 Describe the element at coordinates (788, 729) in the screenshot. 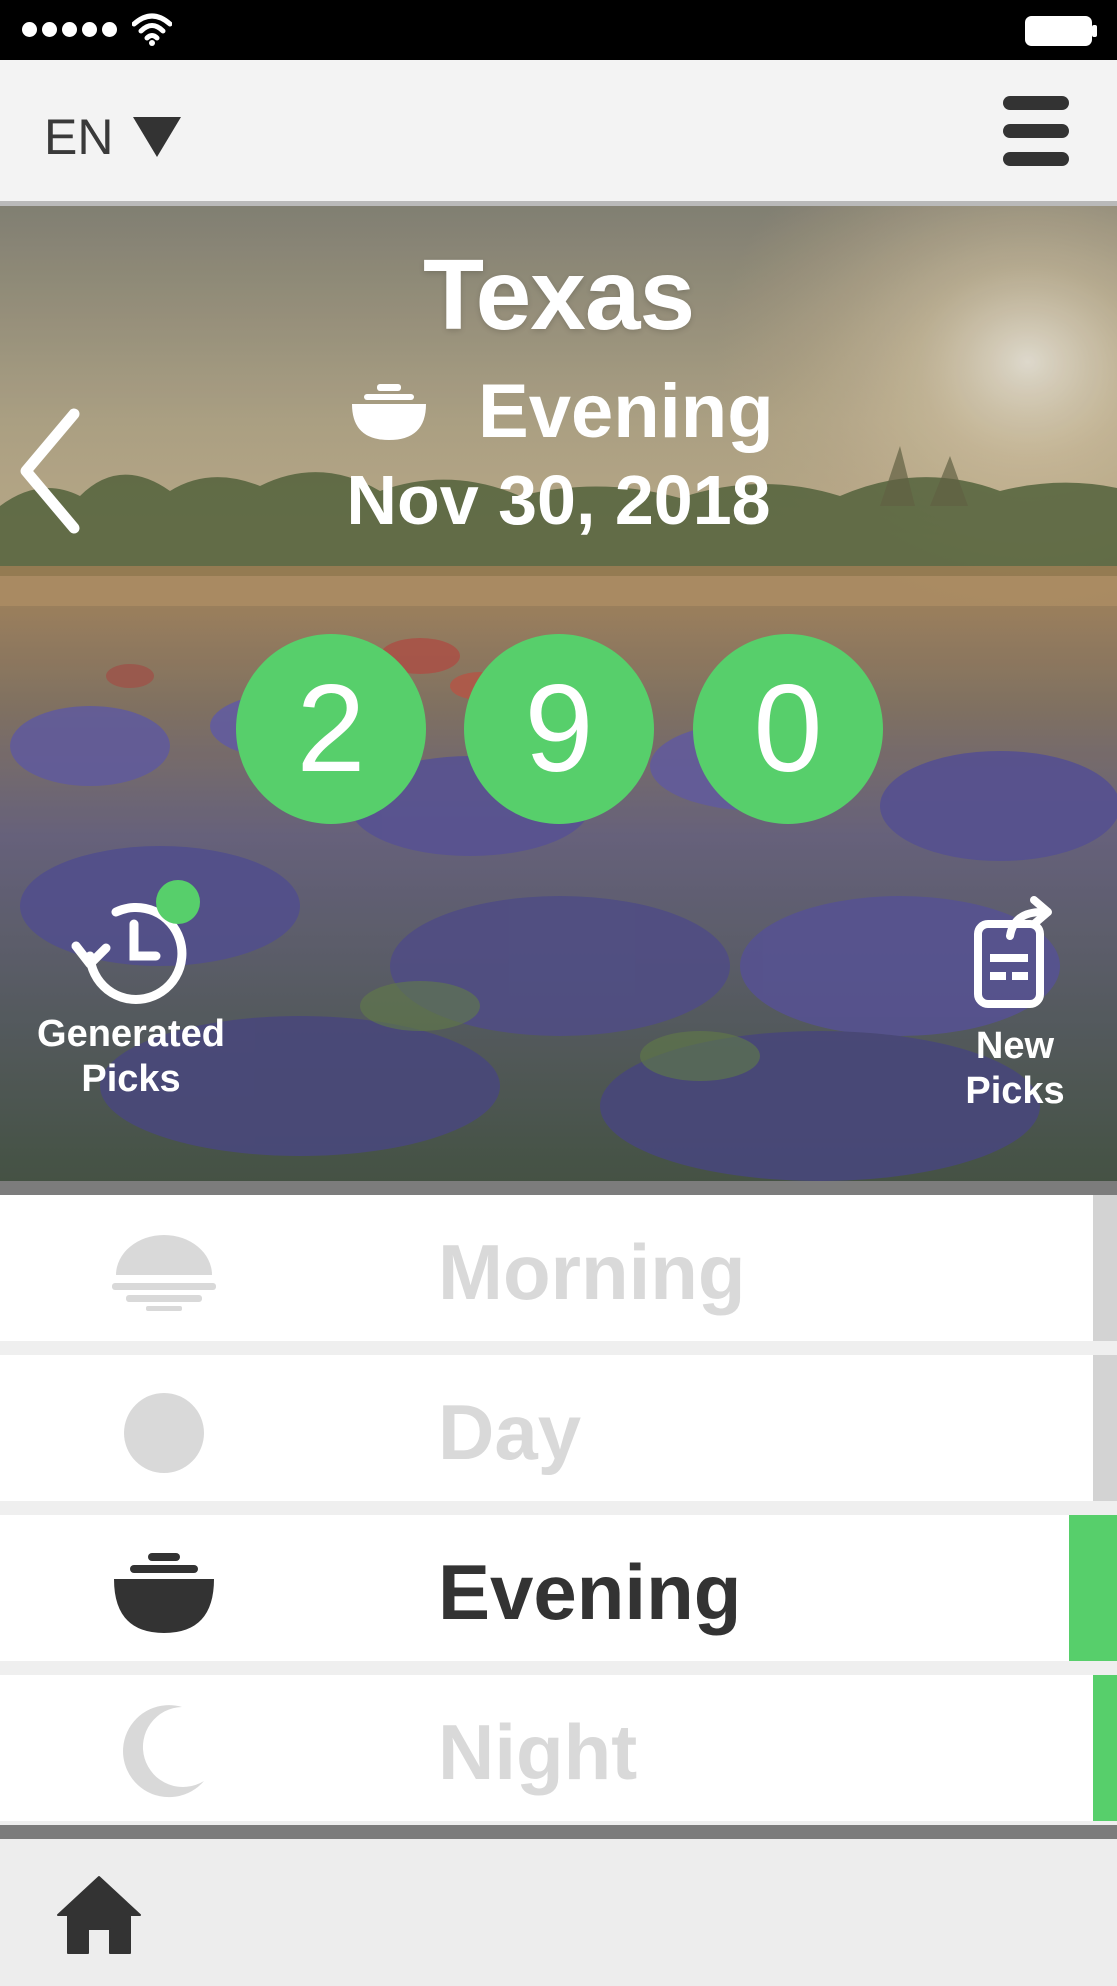

I see `number-ball: 0` at that location.